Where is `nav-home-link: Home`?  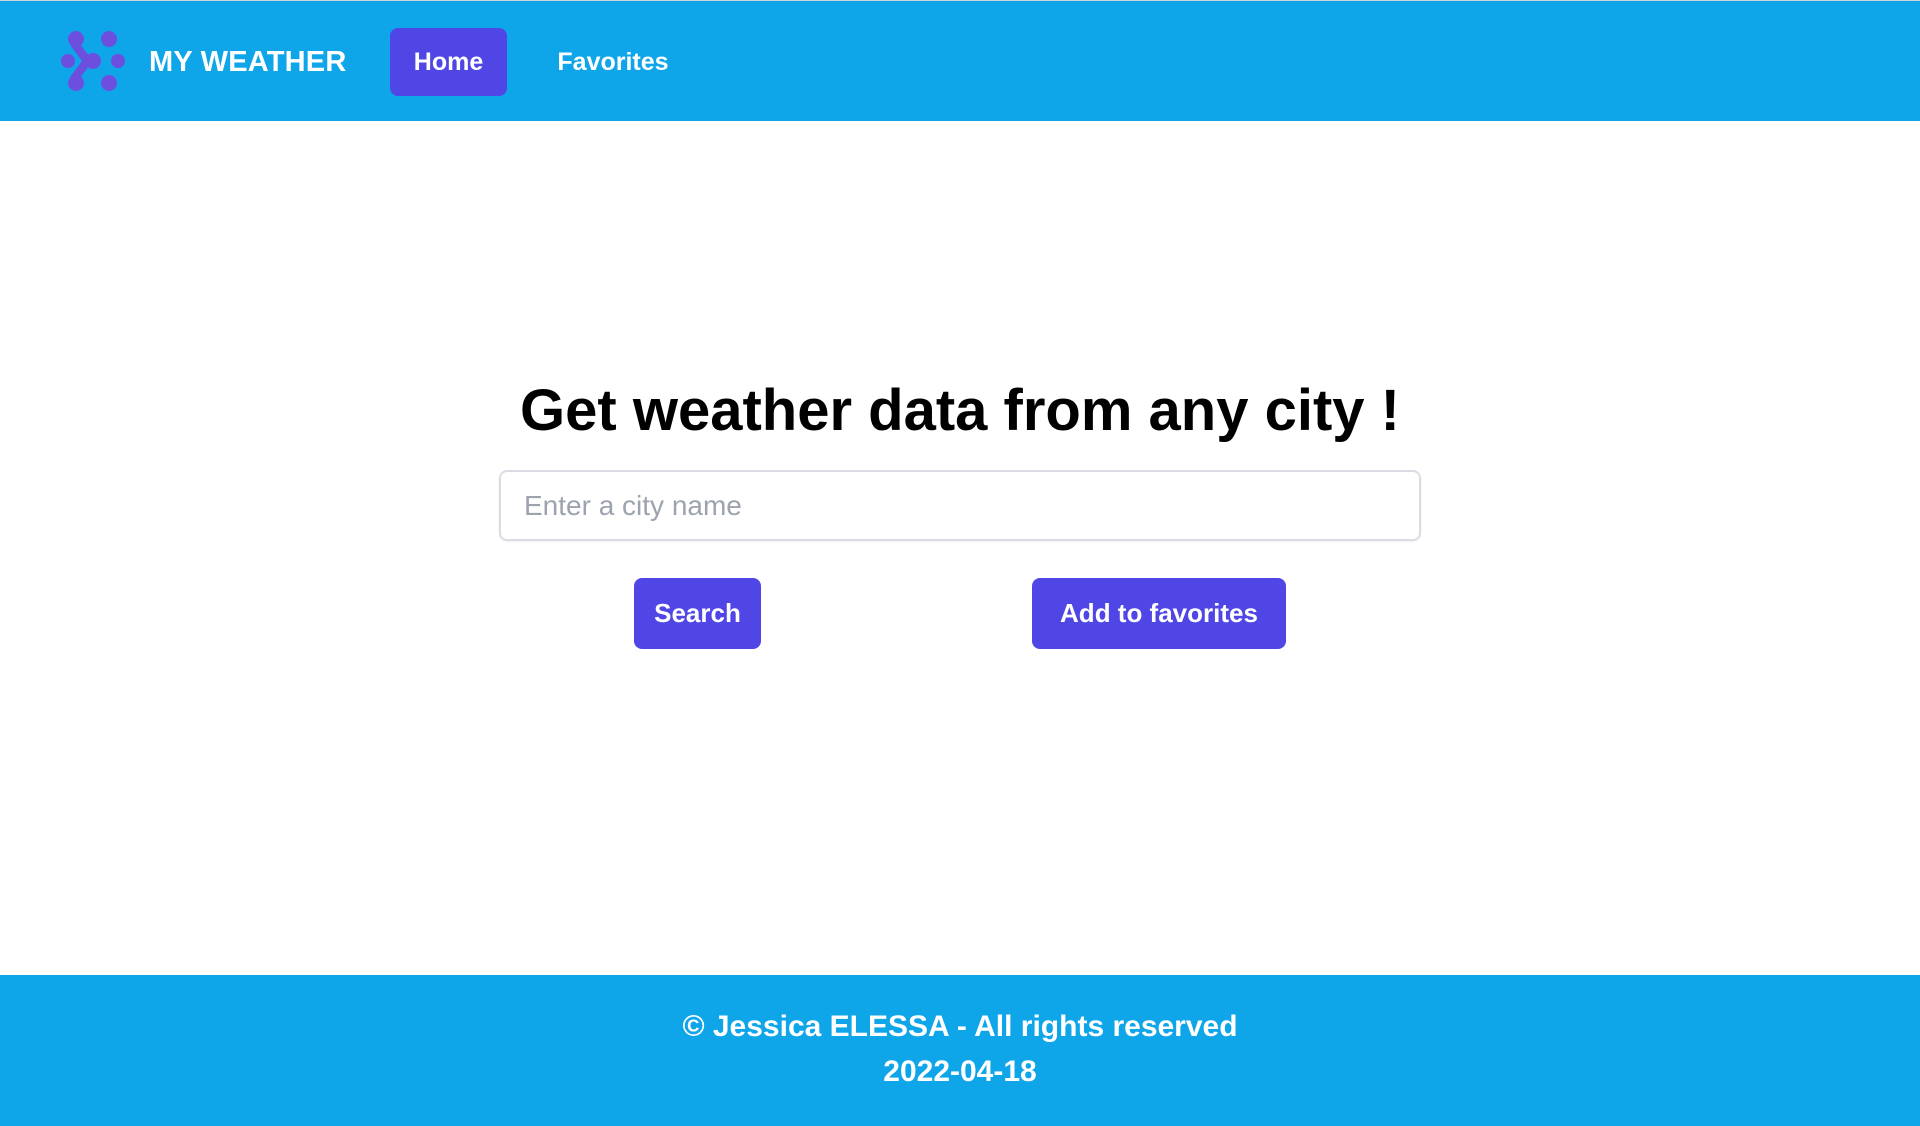 nav-home-link: Home is located at coordinates (448, 62).